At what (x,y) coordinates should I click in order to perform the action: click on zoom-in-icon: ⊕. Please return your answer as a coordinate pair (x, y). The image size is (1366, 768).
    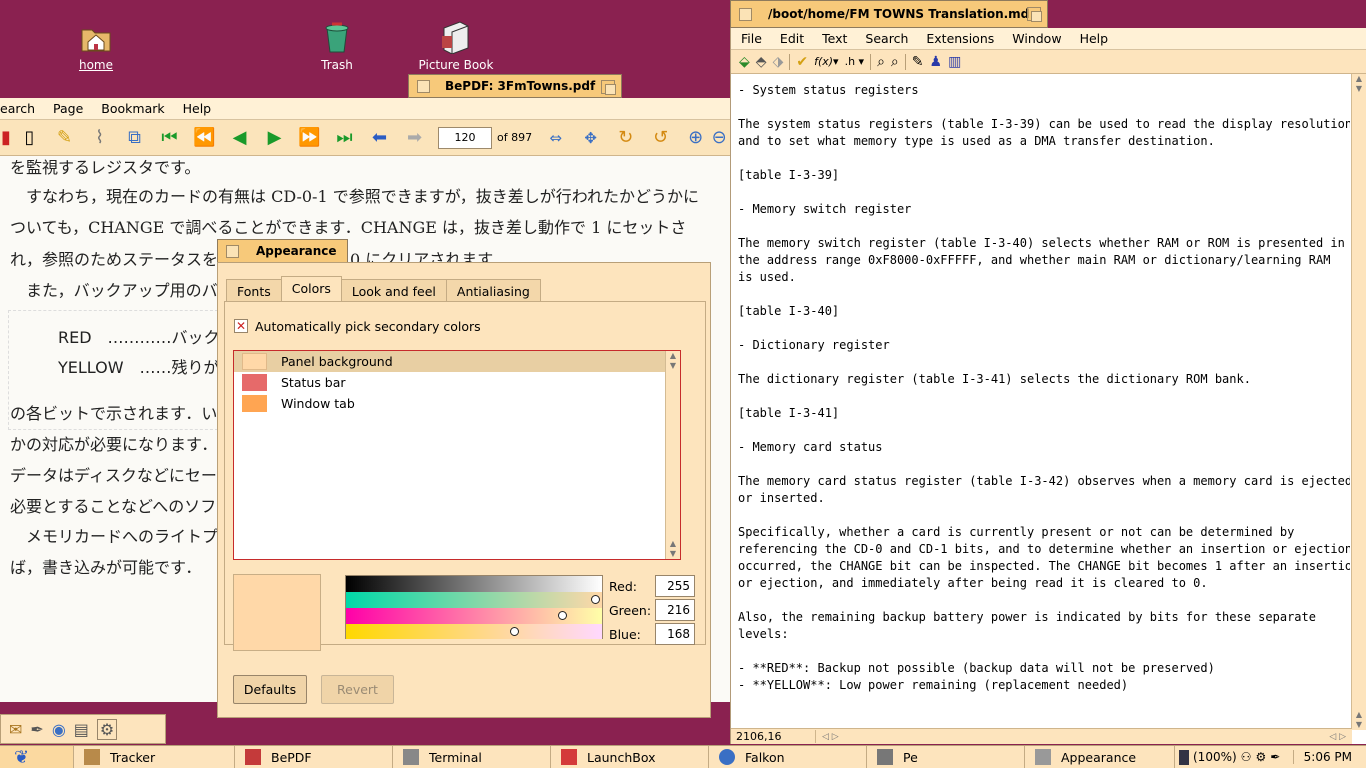
    Looking at the image, I should click on (695, 138).